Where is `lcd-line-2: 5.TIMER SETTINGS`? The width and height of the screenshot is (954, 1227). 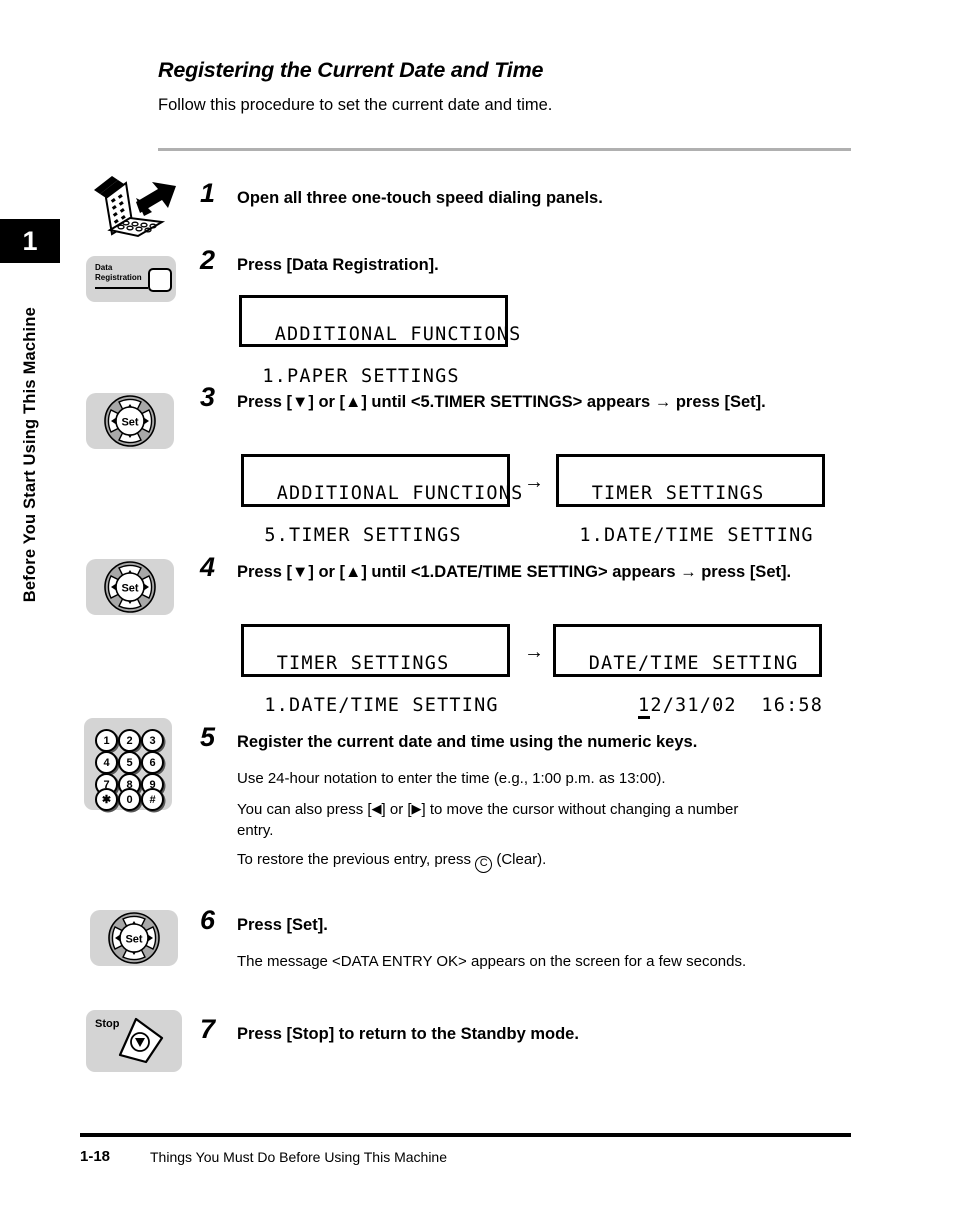
lcd-line-2: 5.TIMER SETTINGS is located at coordinates (357, 535).